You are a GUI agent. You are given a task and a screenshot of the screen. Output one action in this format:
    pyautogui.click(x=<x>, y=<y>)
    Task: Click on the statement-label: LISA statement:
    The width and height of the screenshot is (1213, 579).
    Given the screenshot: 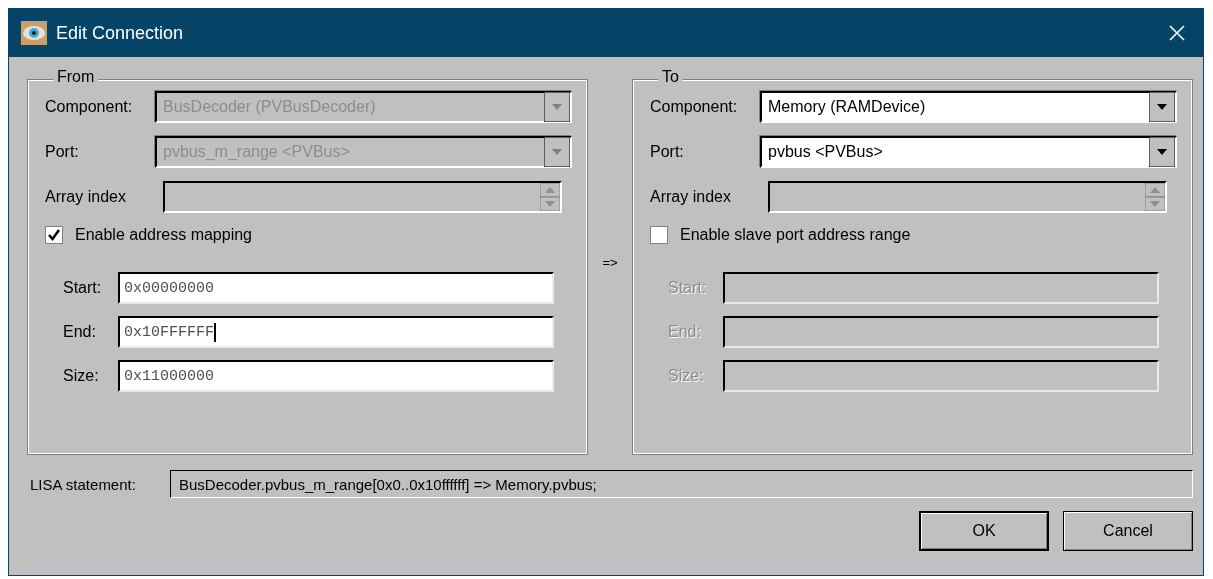 What is the action you would take?
    pyautogui.click(x=83, y=484)
    